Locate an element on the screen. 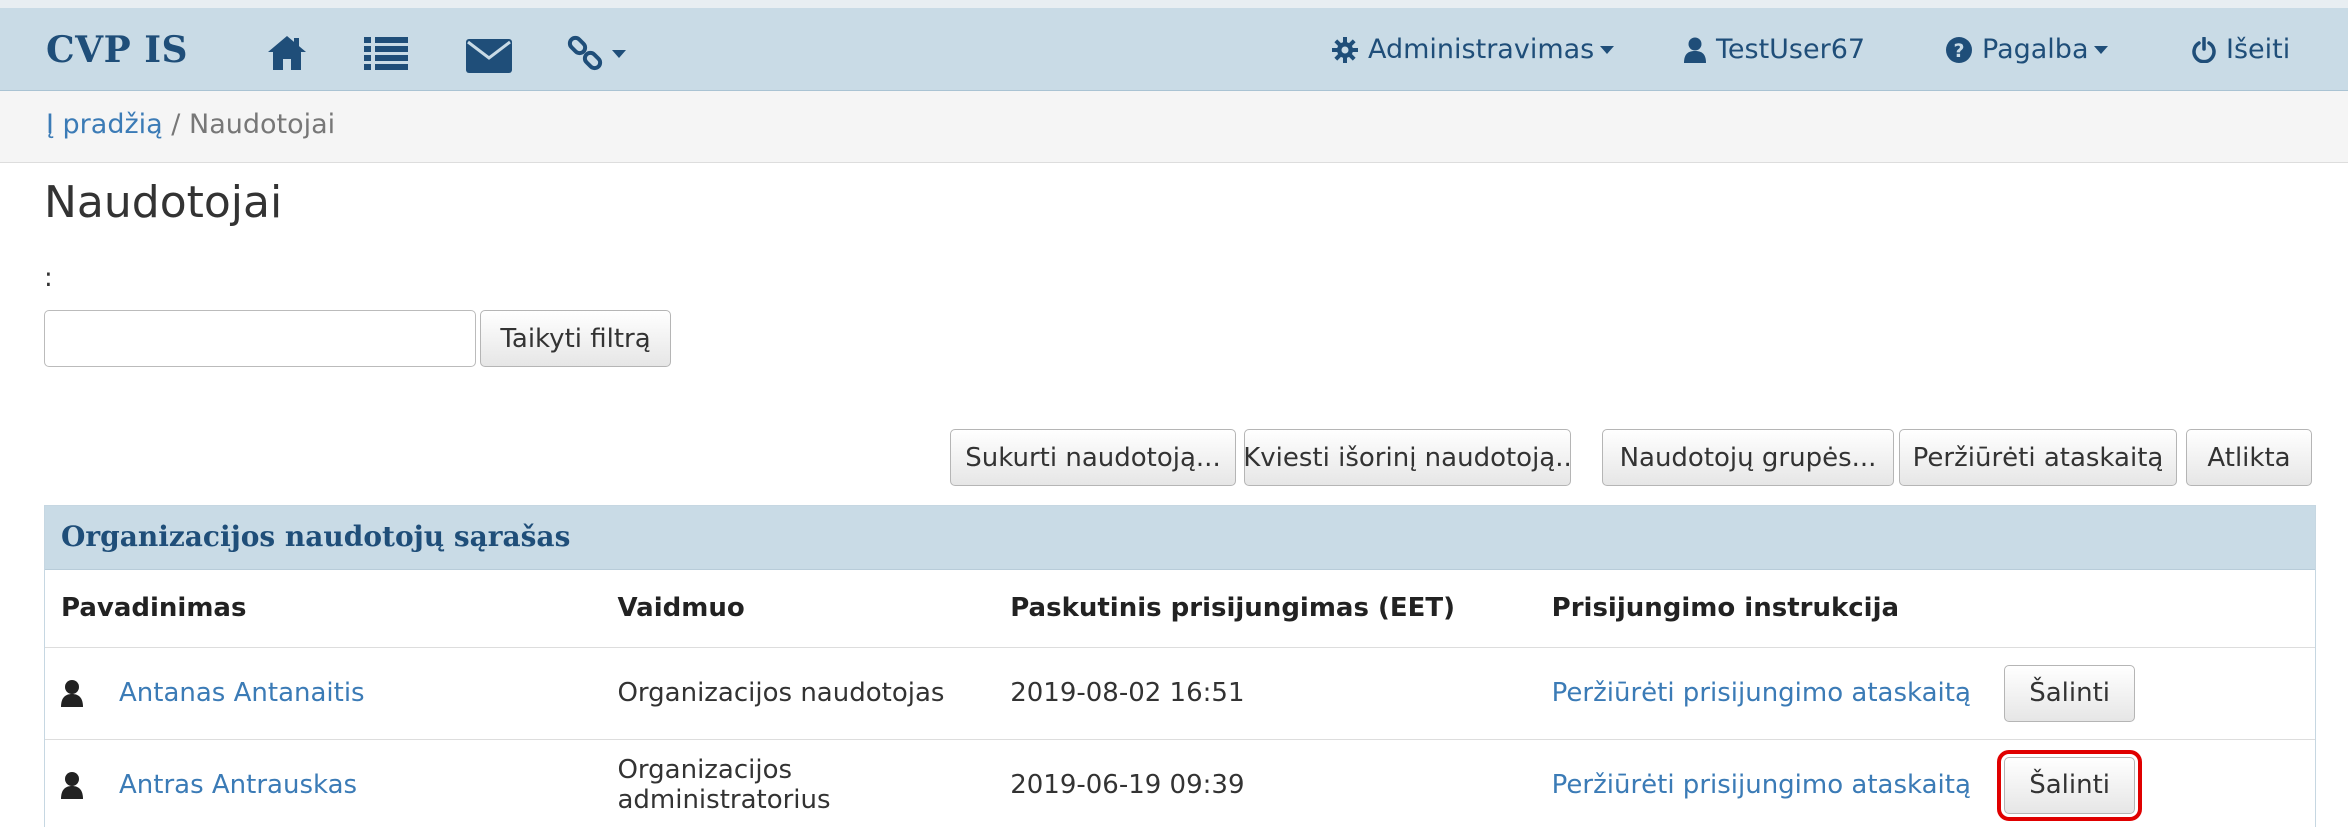  page-title: Naudotojai is located at coordinates (163, 202).